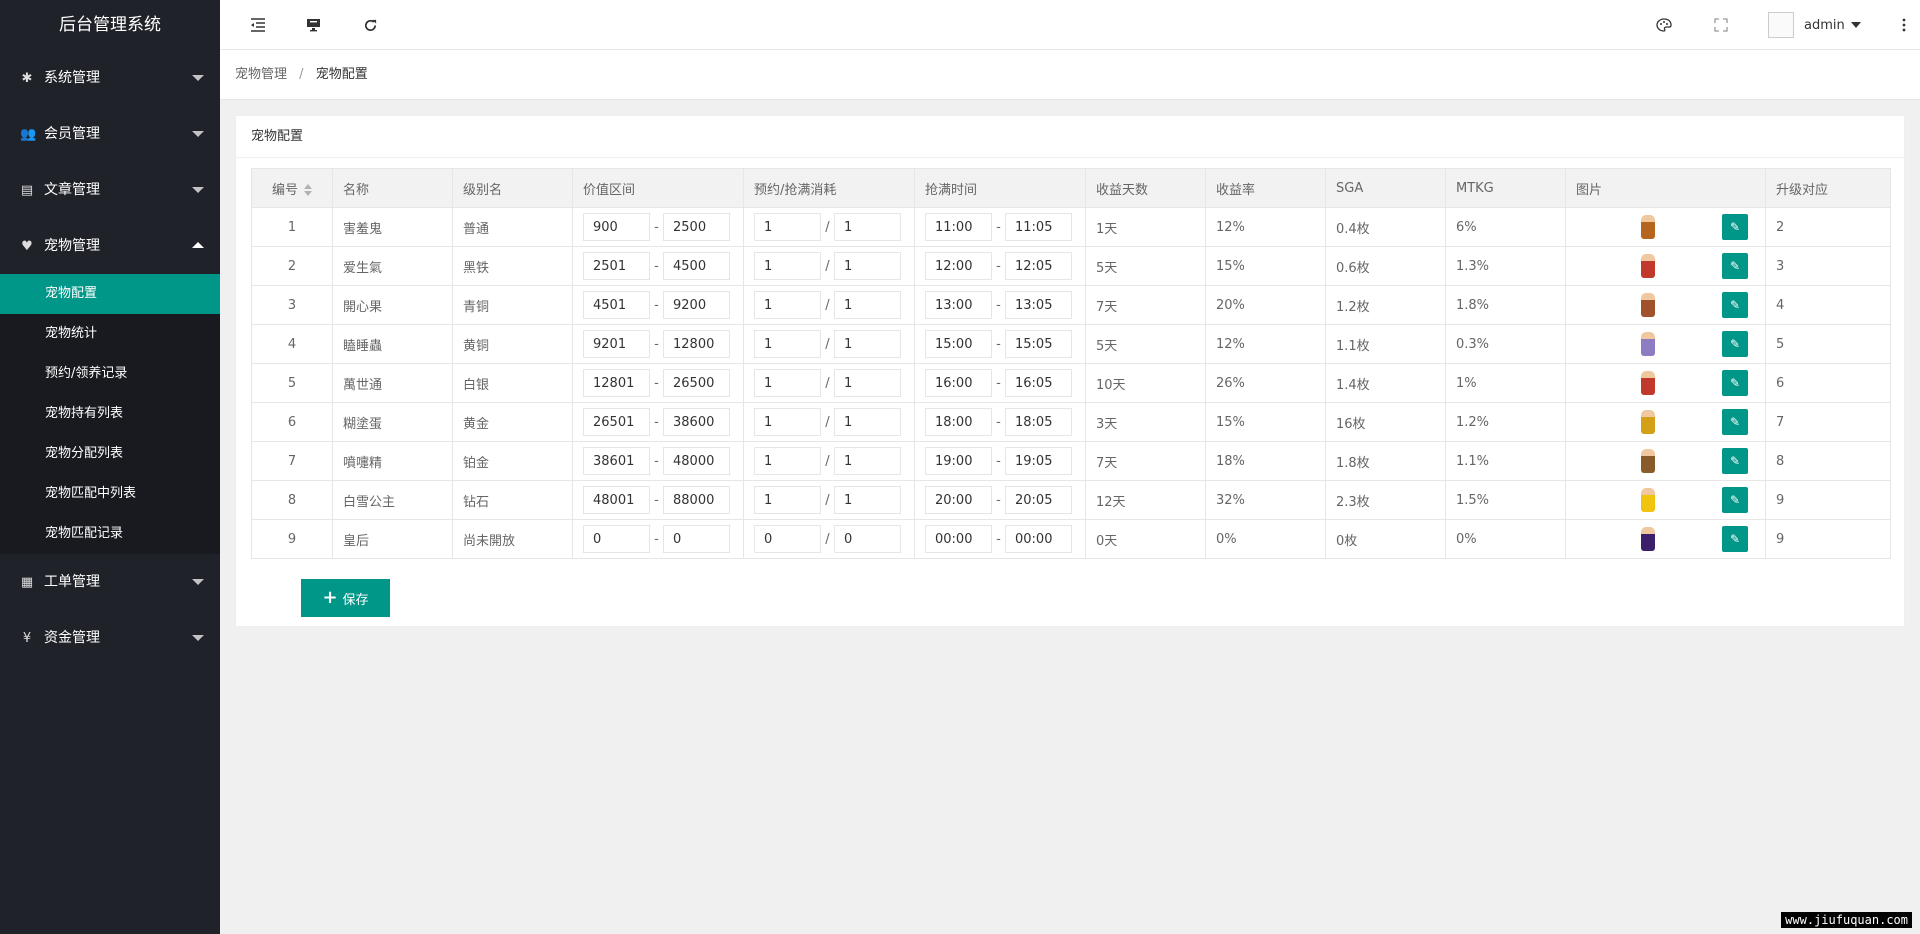  What do you see at coordinates (110, 494) in the screenshot?
I see `sidebar-subitem: 宠物匹配中列表` at bounding box center [110, 494].